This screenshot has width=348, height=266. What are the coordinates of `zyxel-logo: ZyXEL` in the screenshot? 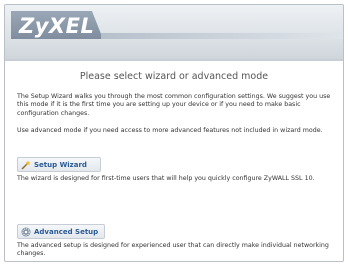 It's located at (57, 26).